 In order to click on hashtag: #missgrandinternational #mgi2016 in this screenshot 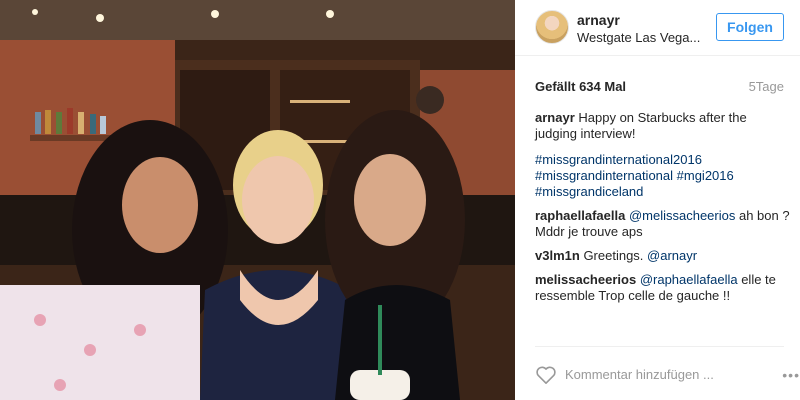, I will do `click(662, 176)`.